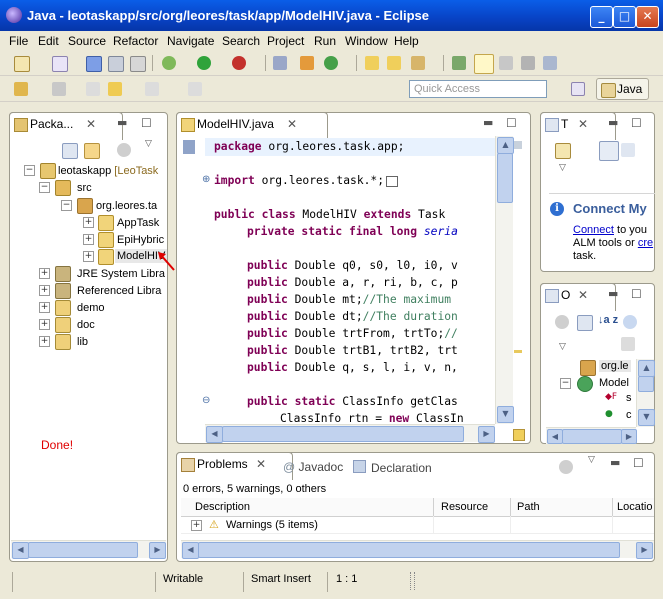 This screenshot has height=599, width=663. Describe the element at coordinates (614, 383) in the screenshot. I see `outline-item-class: Model` at that location.